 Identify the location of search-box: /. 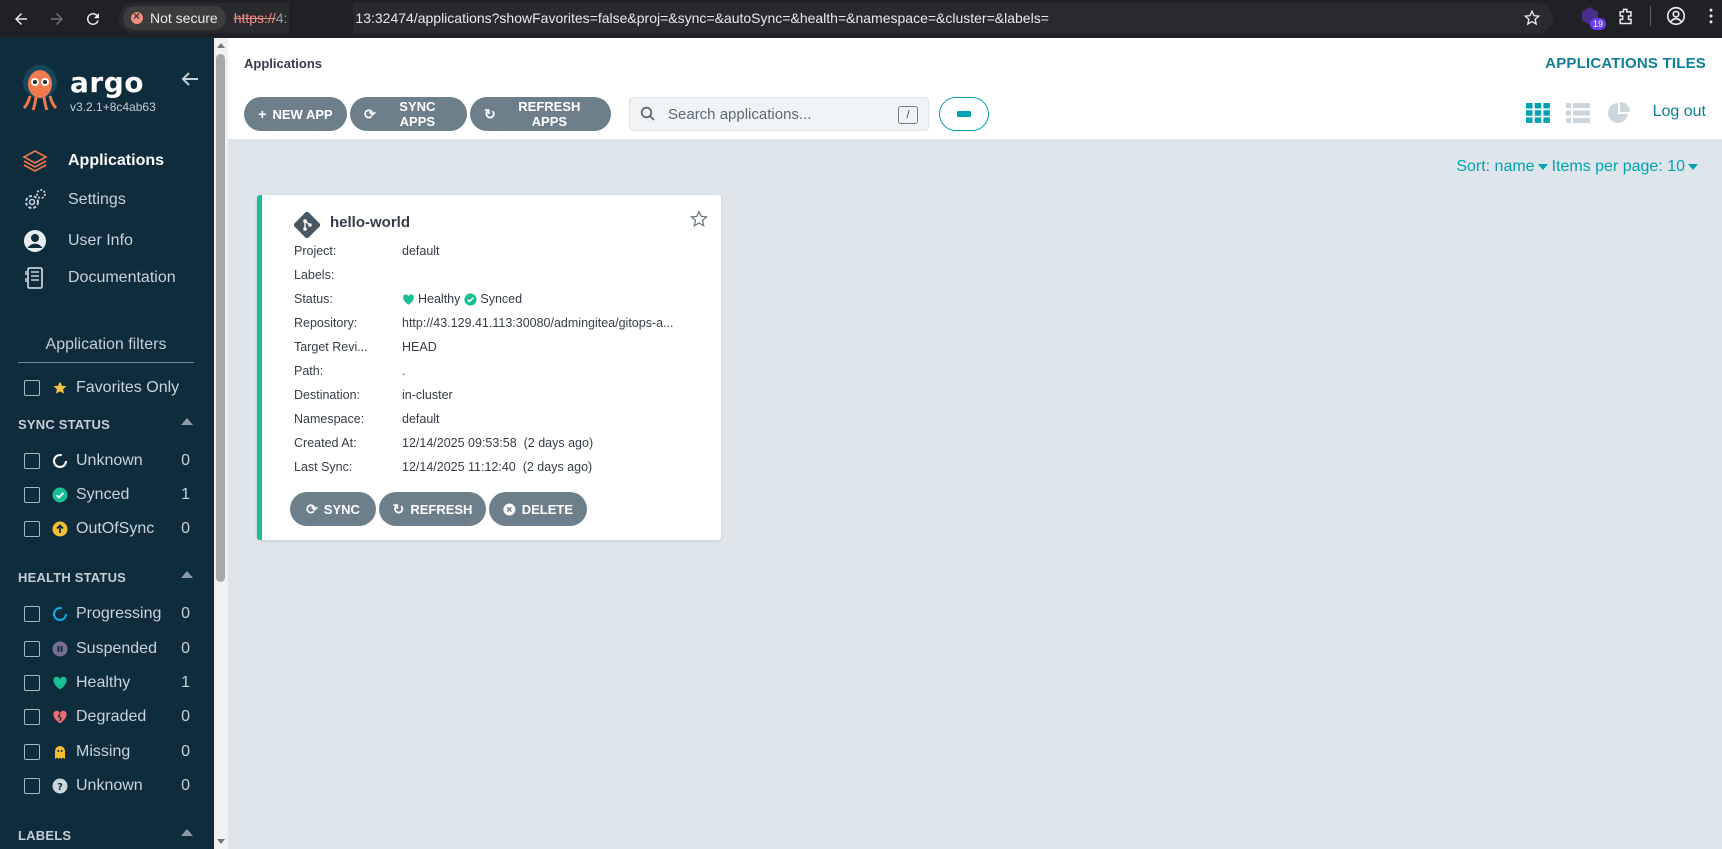
(779, 114).